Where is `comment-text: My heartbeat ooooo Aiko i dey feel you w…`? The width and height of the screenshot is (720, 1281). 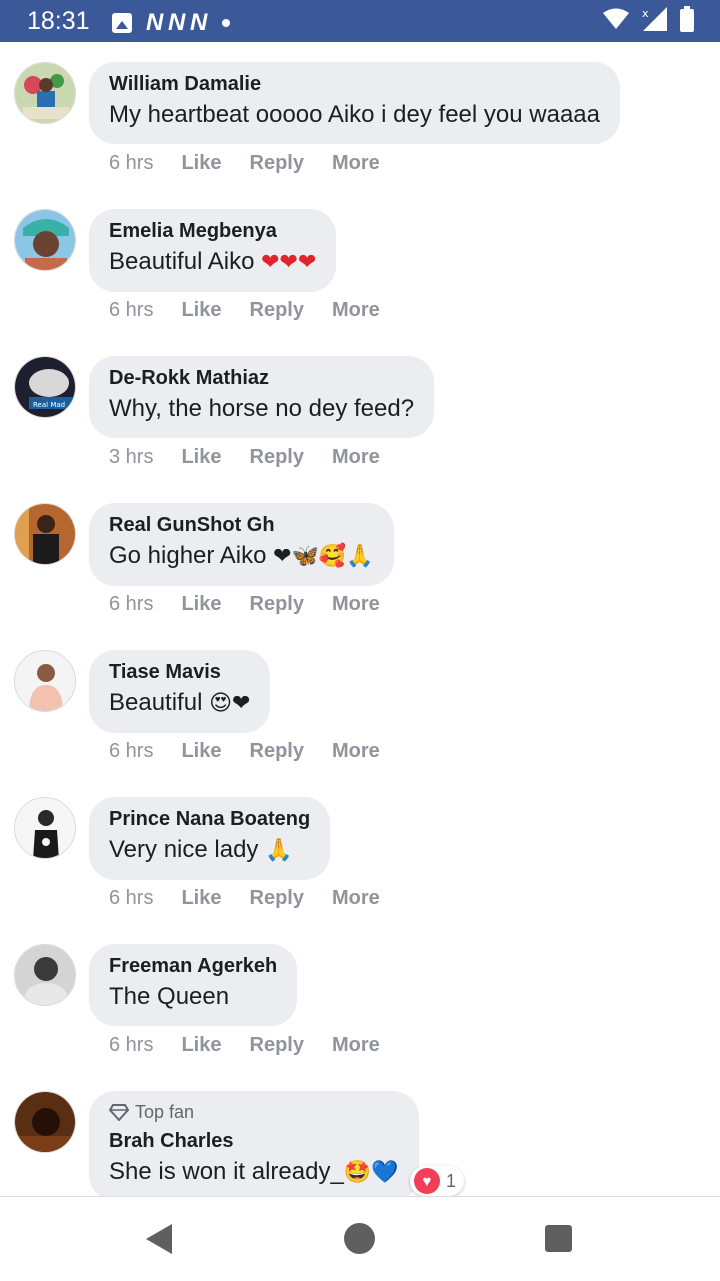 comment-text: My heartbeat ooooo Aiko i dey feel you w… is located at coordinates (354, 115).